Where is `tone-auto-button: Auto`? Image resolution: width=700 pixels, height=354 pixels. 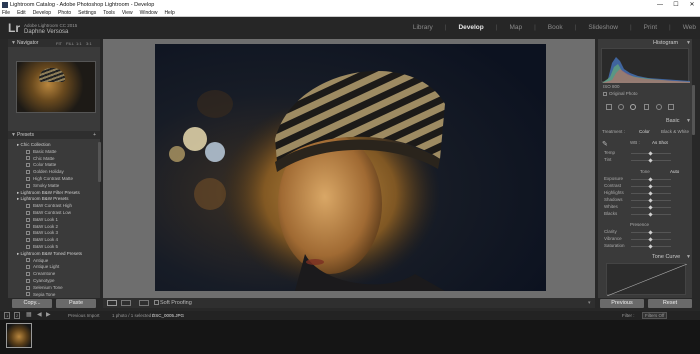
tone-auto-button: Auto is located at coordinates (674, 171).